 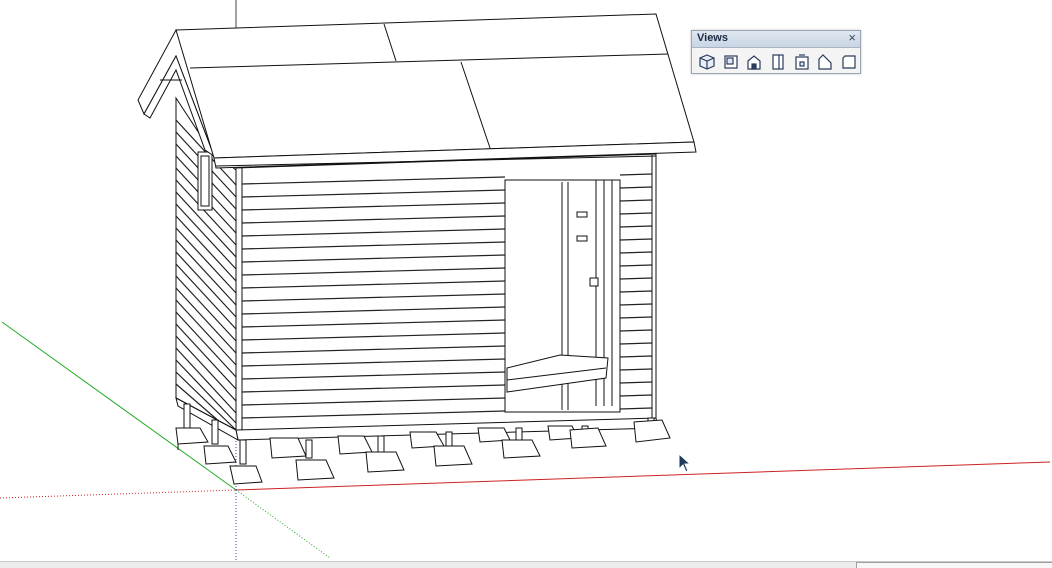 I want to click on views-toolbar: Views ×, so click(x=776, y=52).